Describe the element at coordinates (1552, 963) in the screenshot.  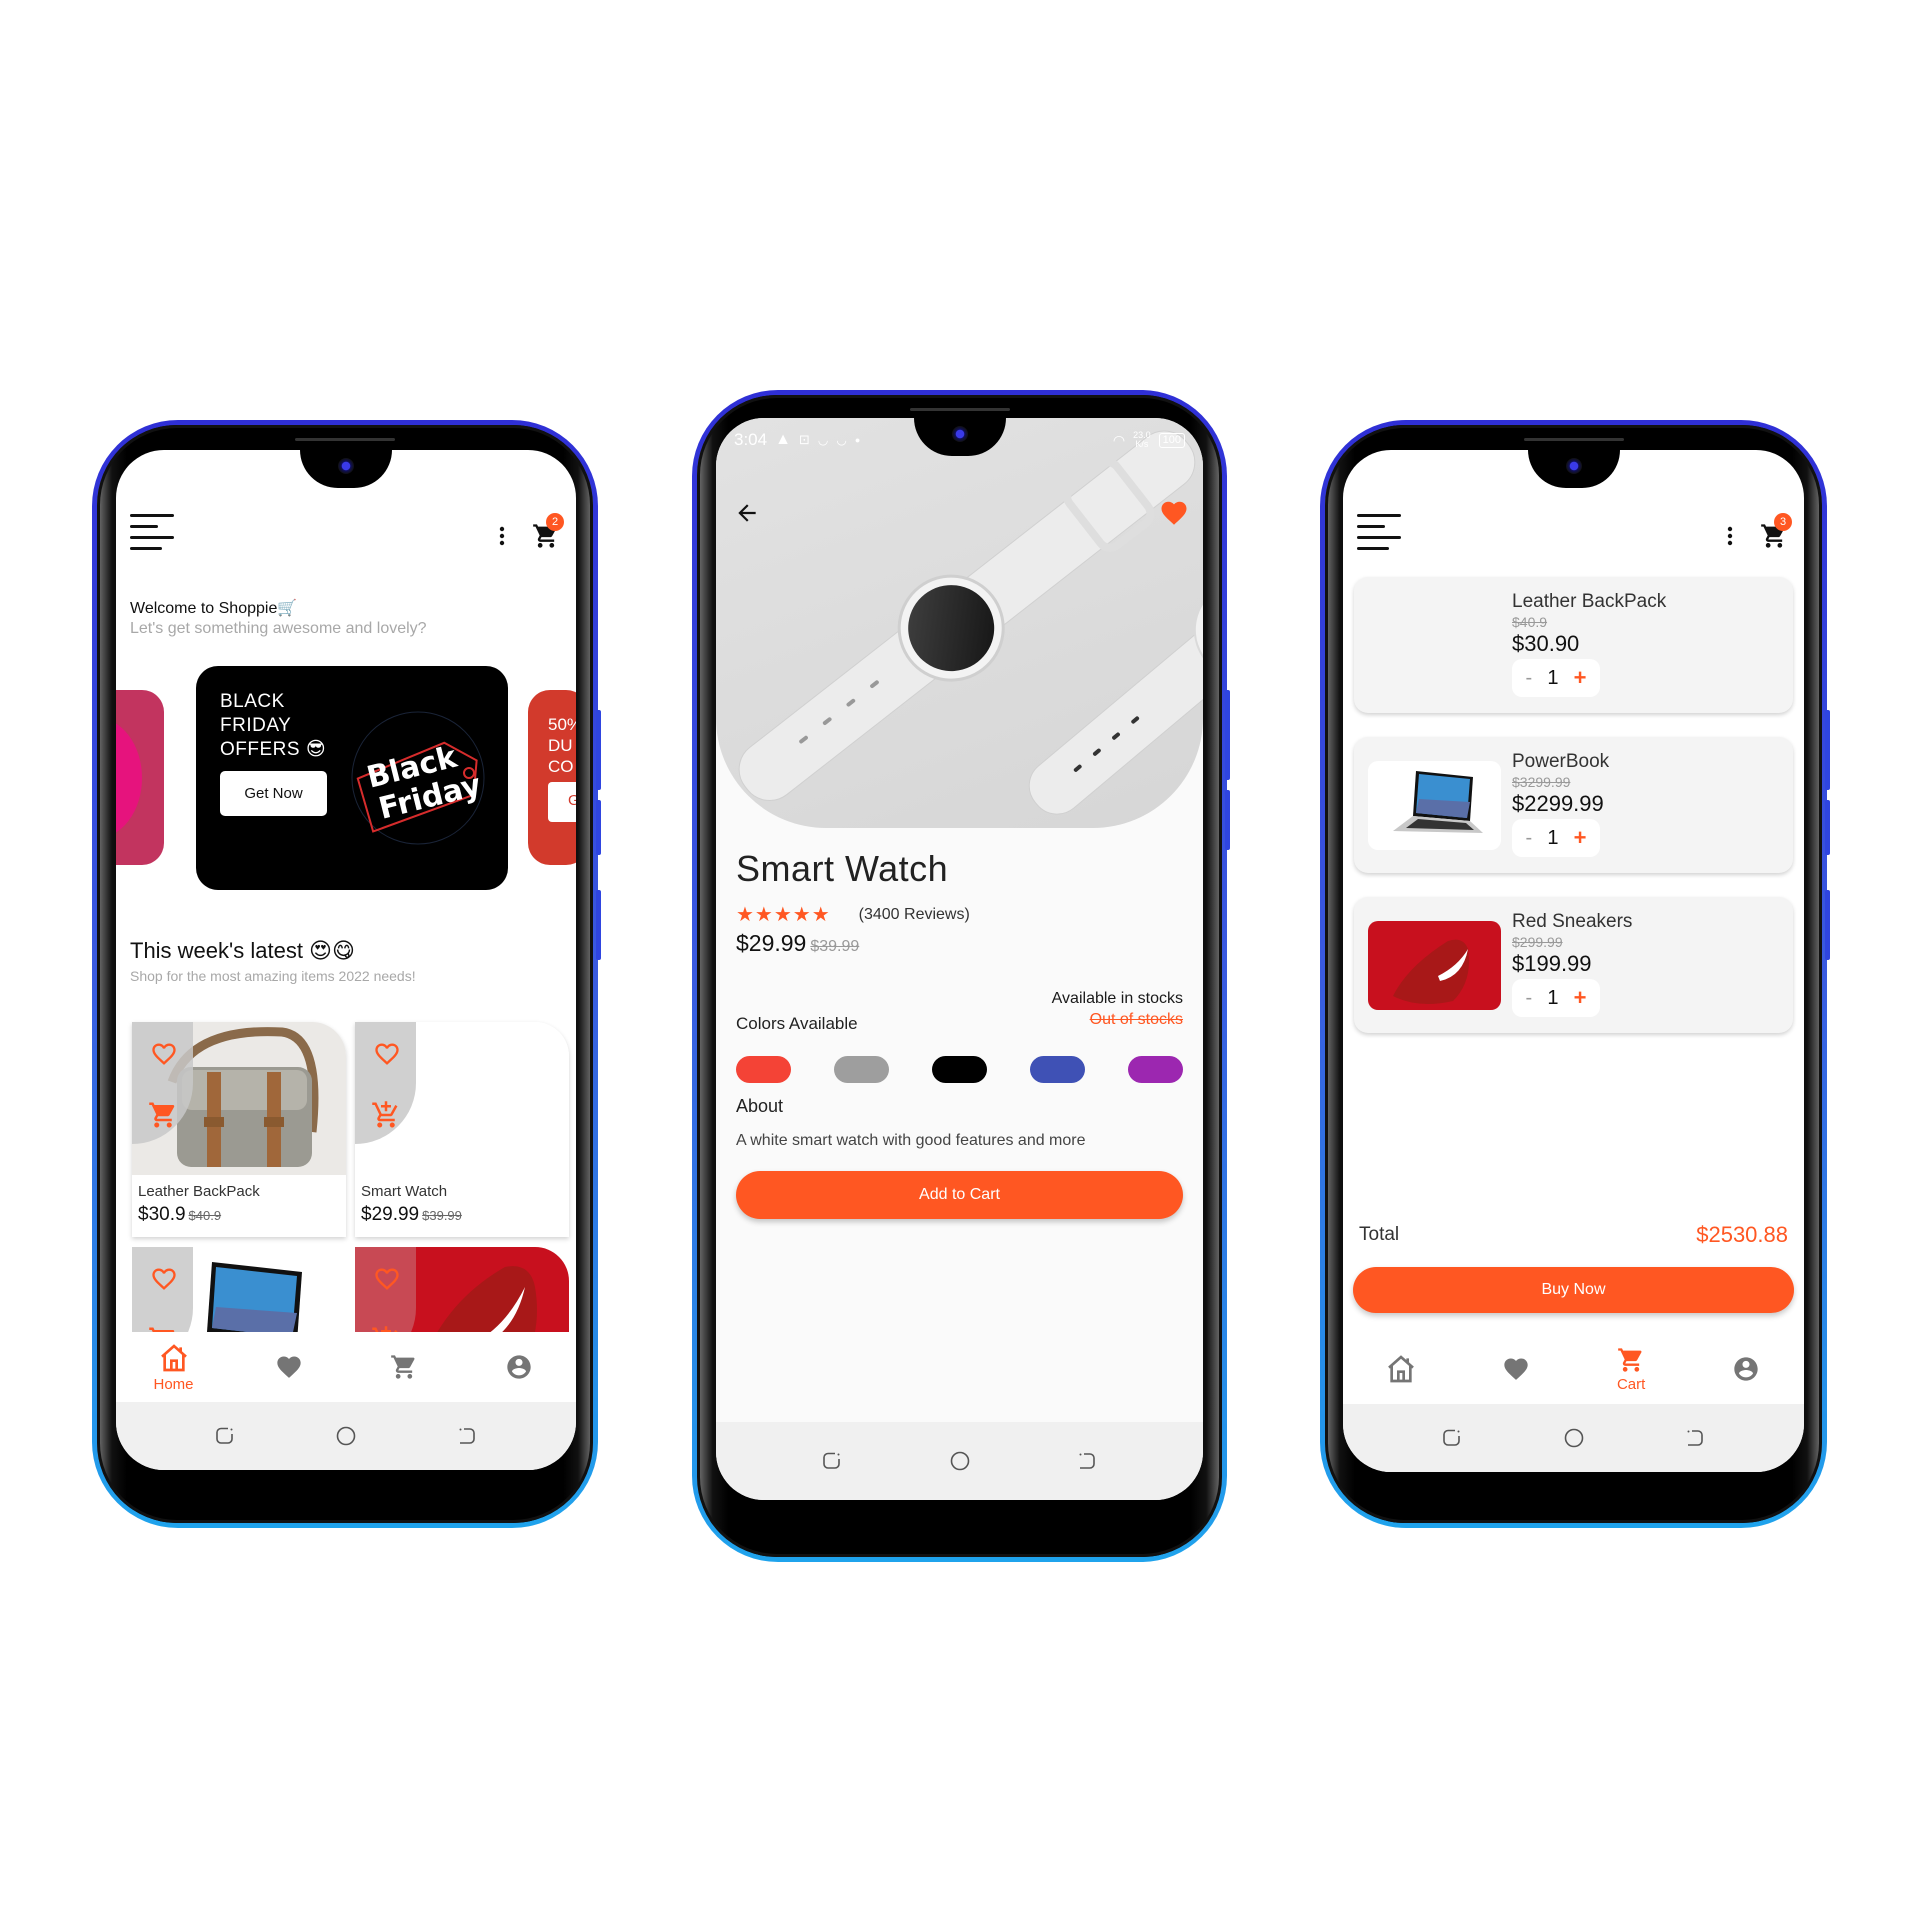
I see `item-price: $199.99` at that location.